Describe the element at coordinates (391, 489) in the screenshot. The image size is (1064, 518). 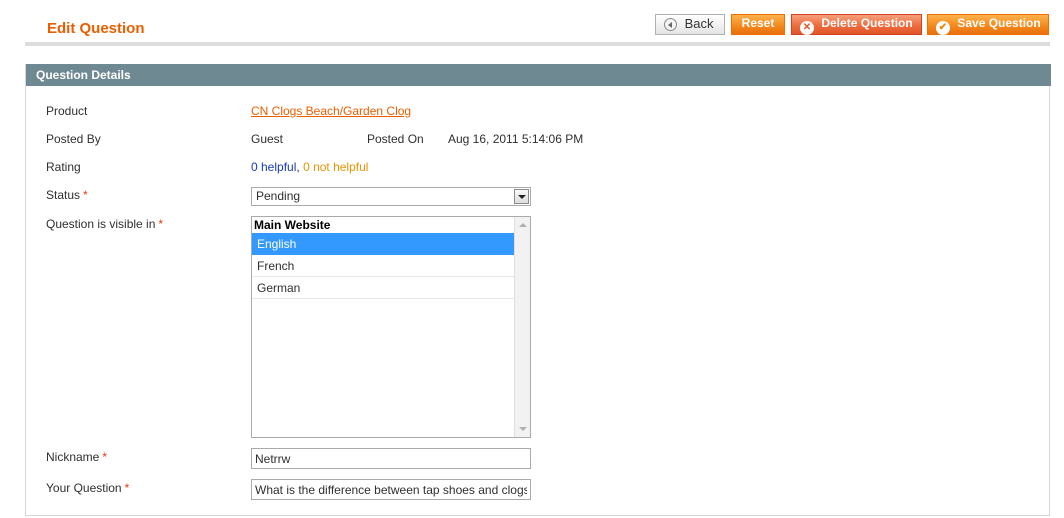
I see `question-input` at that location.